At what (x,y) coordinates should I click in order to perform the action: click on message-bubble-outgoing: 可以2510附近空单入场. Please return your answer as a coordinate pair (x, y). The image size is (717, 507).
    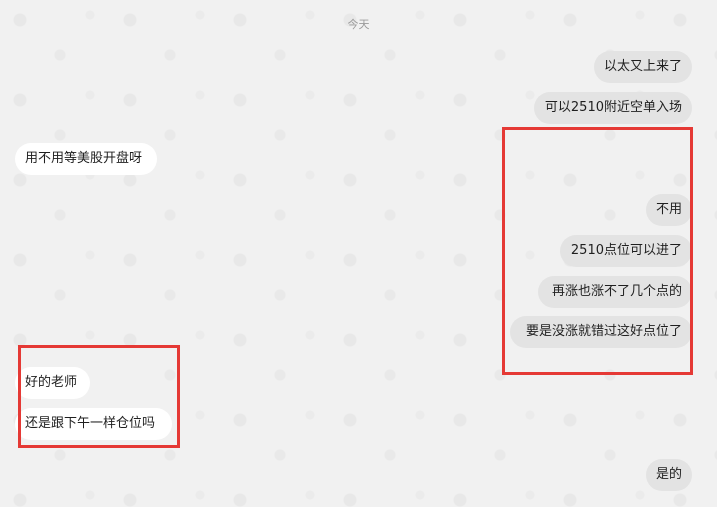
    Looking at the image, I should click on (613, 108).